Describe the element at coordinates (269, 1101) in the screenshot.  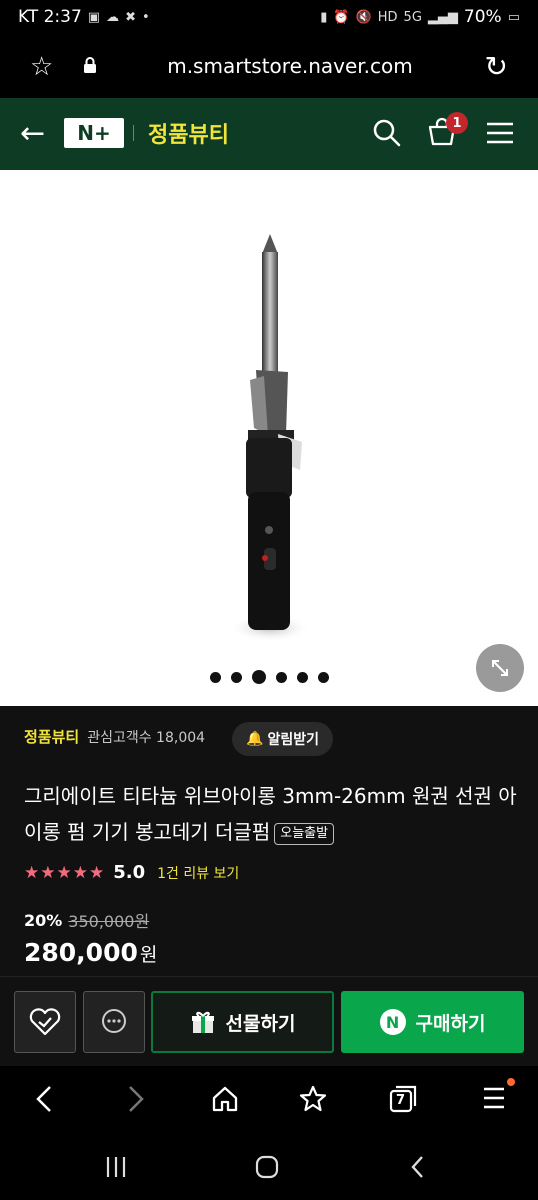
I see `browser-toolbar: 7` at that location.